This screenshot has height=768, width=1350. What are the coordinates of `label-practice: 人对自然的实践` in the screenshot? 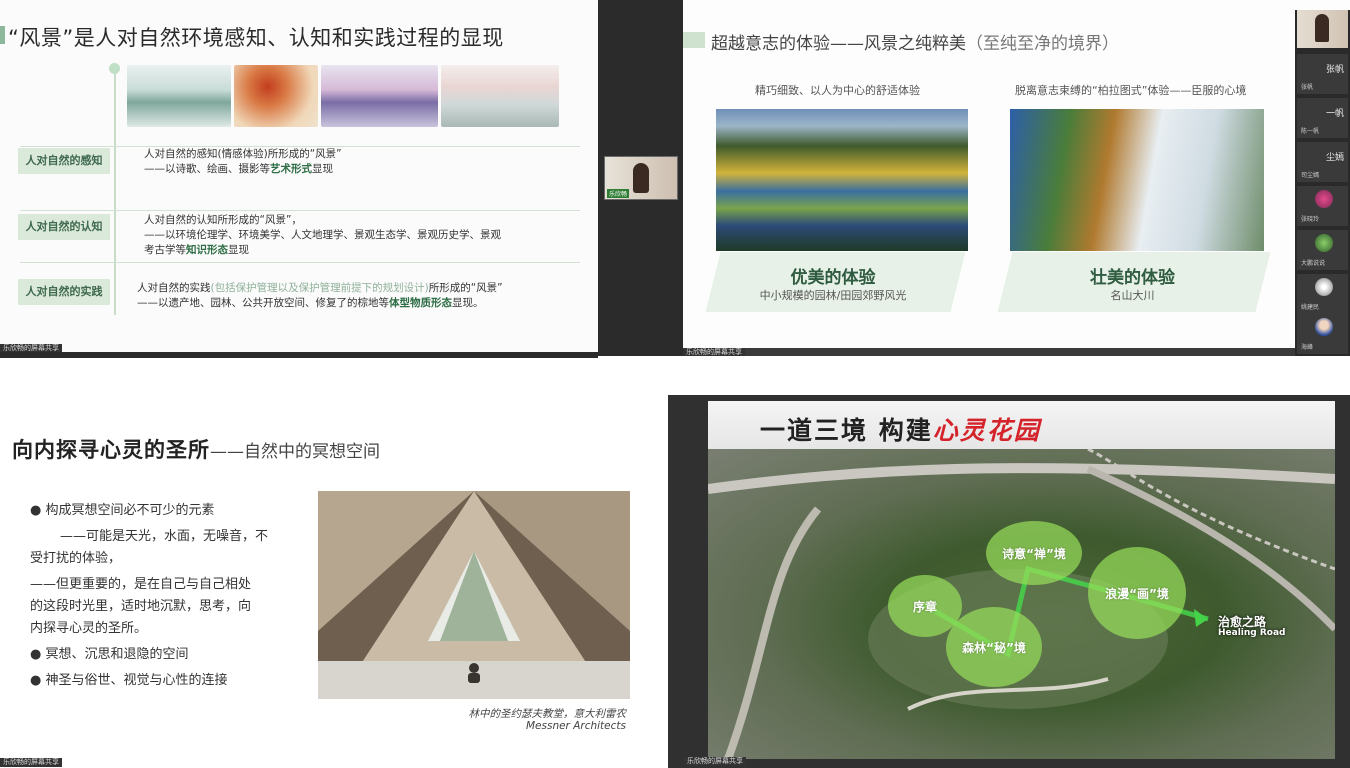 It's located at (64, 292).